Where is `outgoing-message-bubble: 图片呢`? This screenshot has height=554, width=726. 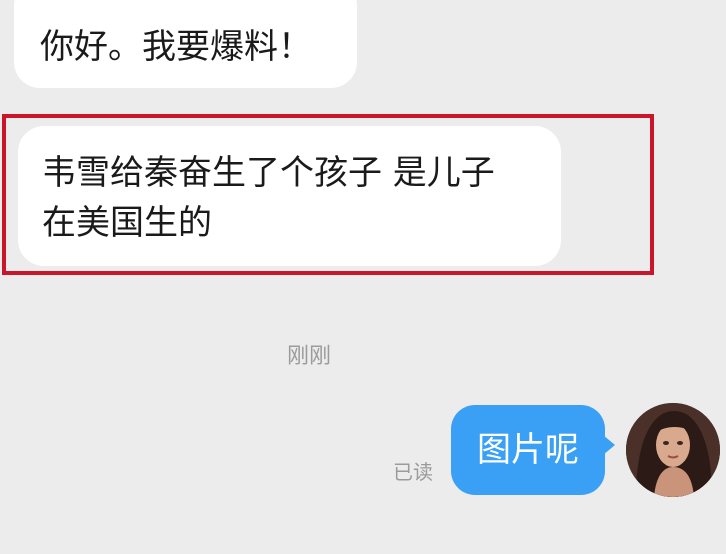
outgoing-message-bubble: 图片呢 is located at coordinates (533, 450).